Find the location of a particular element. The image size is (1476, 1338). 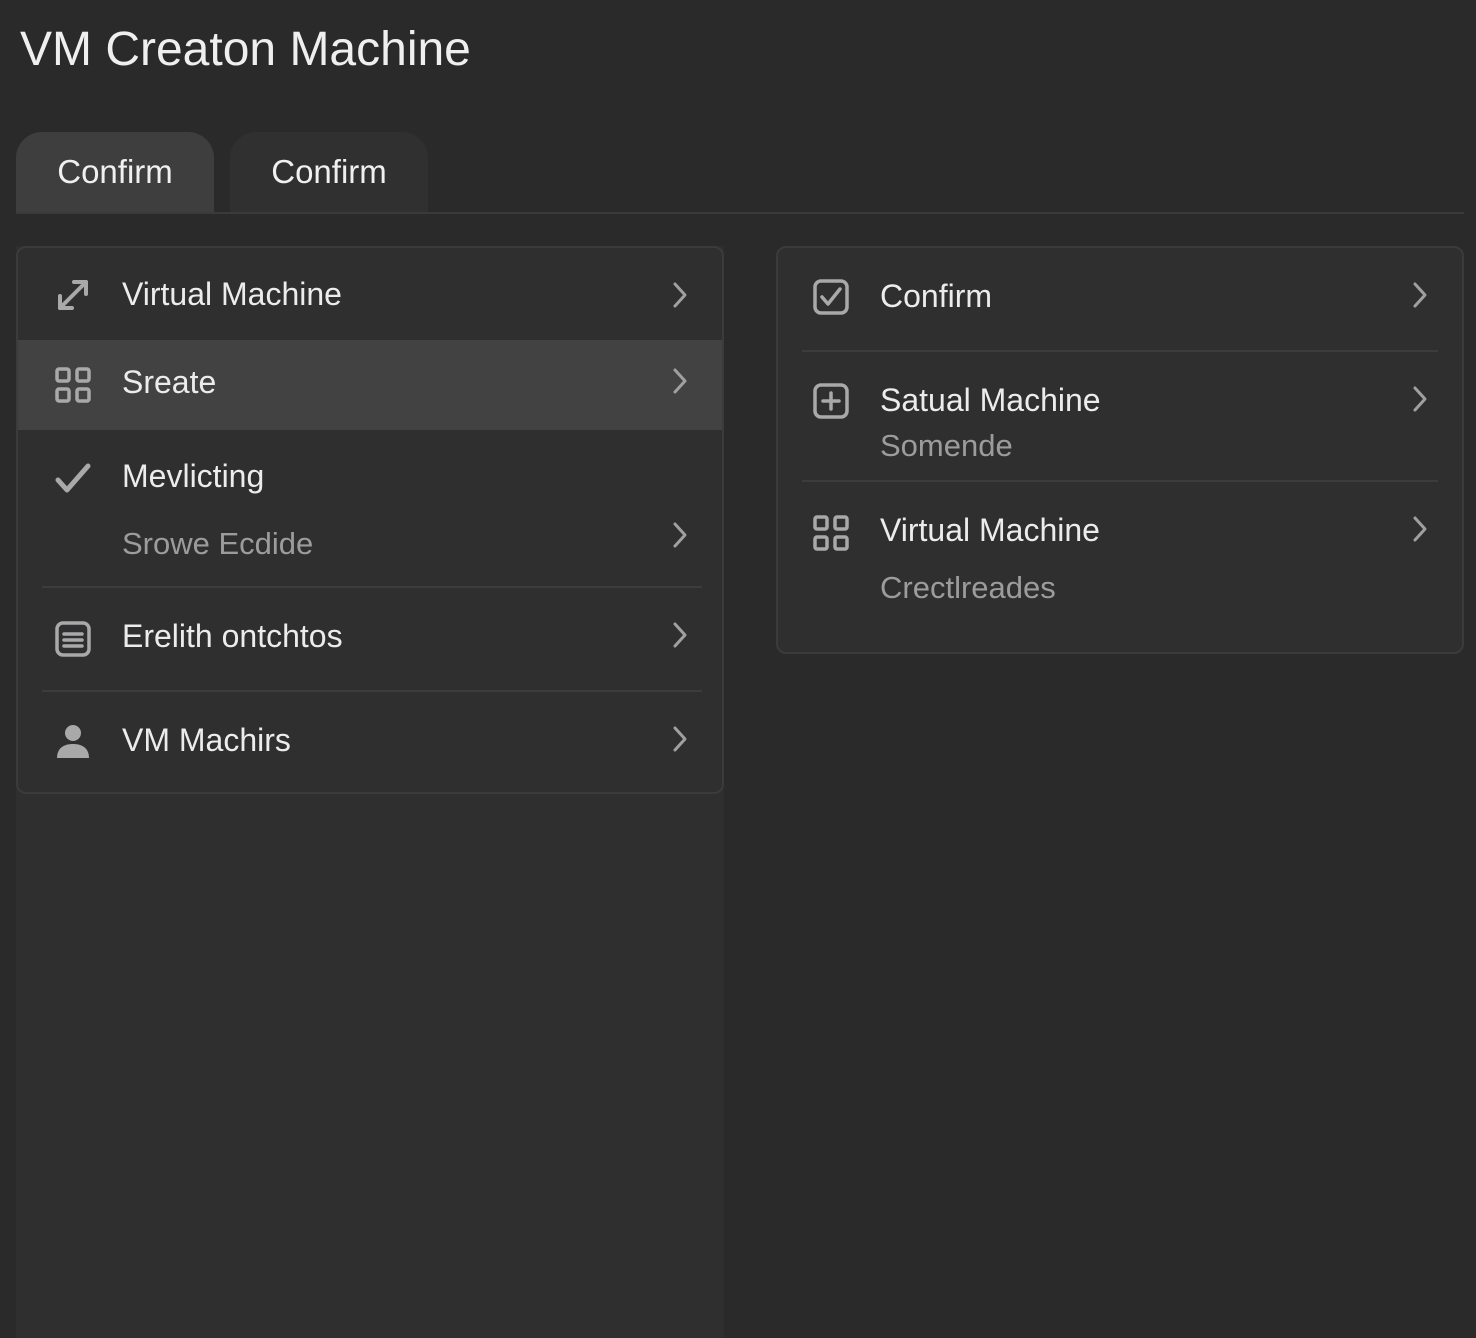

menu-item-virtual-machine-2: Virtual Machine Crectlreades is located at coordinates (1120, 567).